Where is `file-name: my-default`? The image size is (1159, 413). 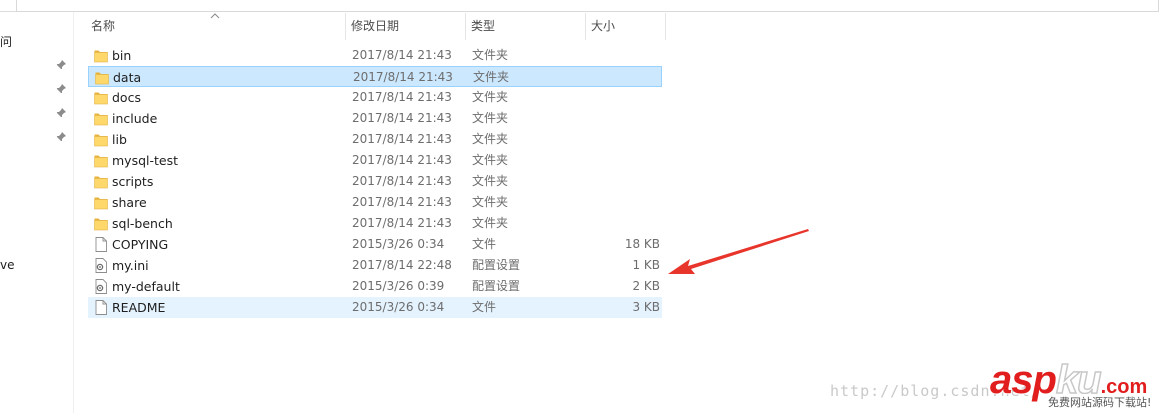 file-name: my-default is located at coordinates (146, 286).